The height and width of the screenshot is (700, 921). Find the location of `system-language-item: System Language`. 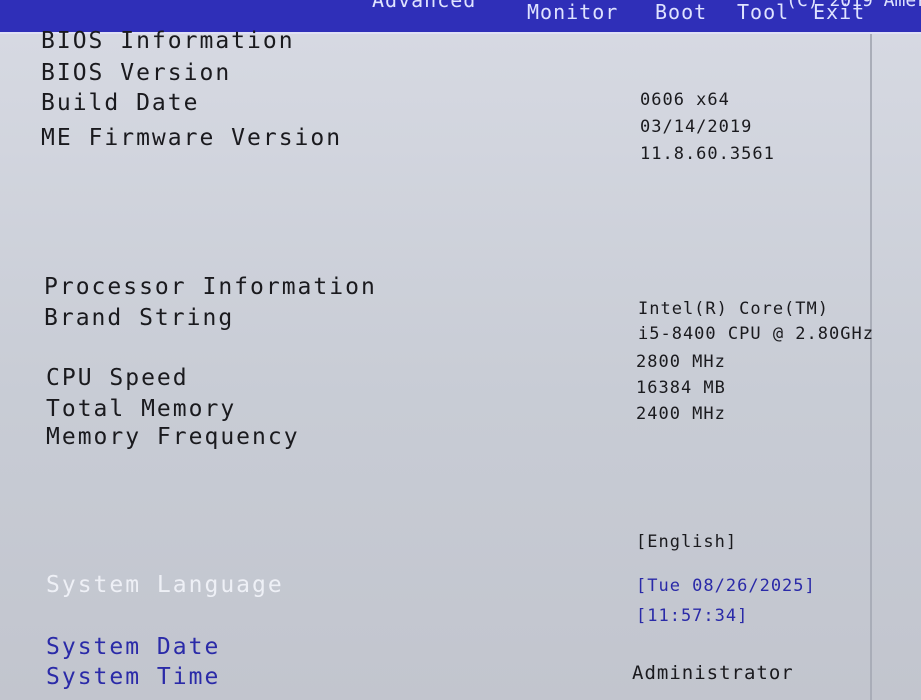

system-language-item: System Language is located at coordinates (165, 585).